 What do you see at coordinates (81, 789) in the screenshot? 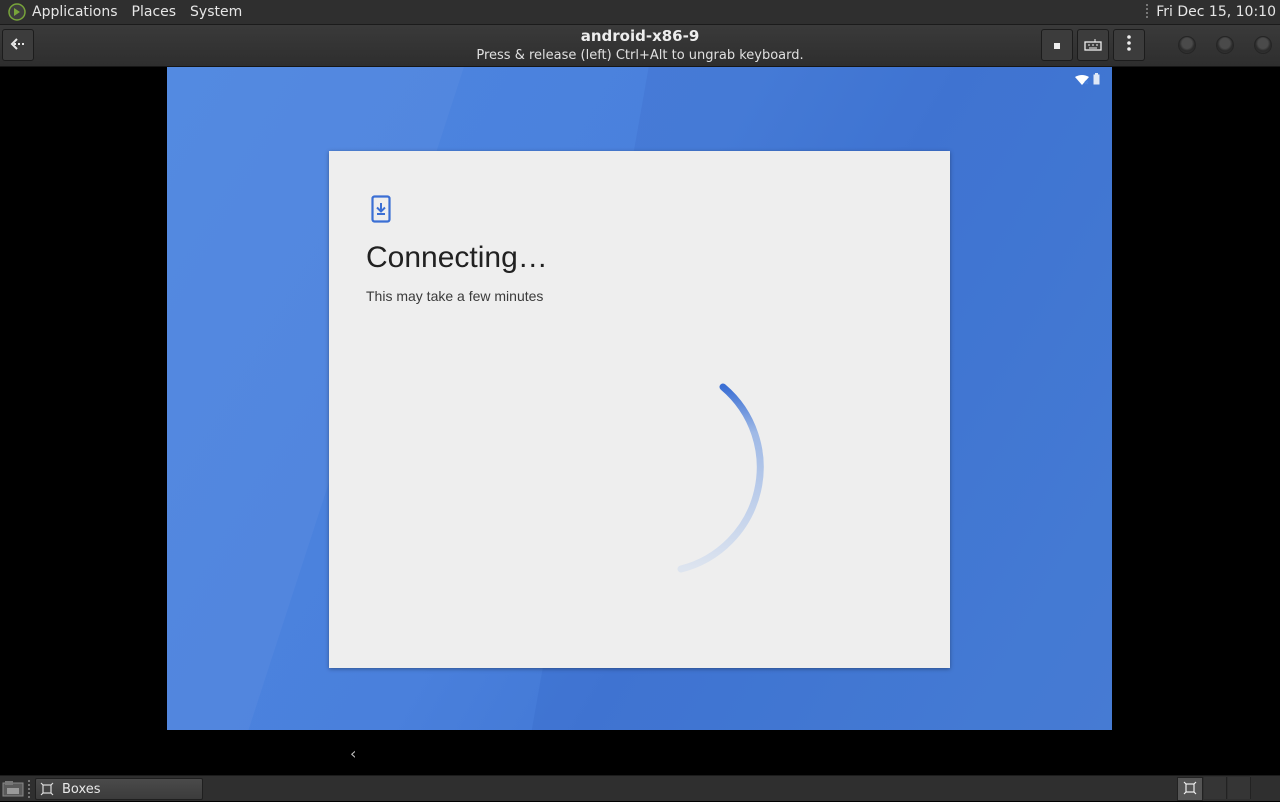
I see `taskbar-item-label: Boxes` at bounding box center [81, 789].